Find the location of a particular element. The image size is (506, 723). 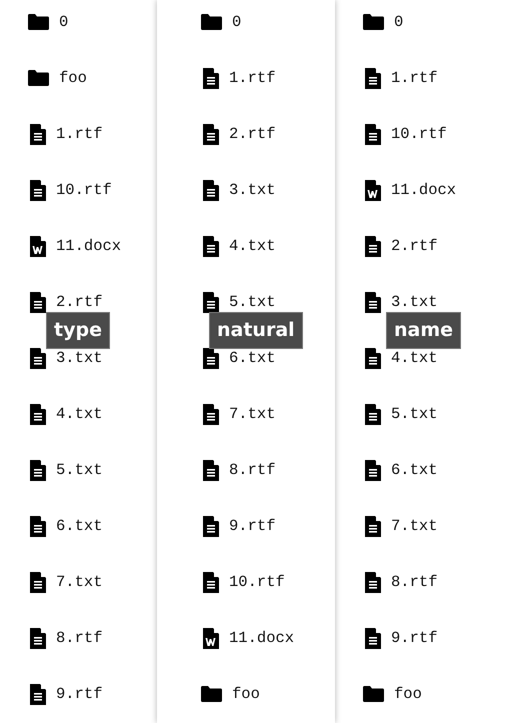

sort-label-tooltip: name is located at coordinates (424, 330).